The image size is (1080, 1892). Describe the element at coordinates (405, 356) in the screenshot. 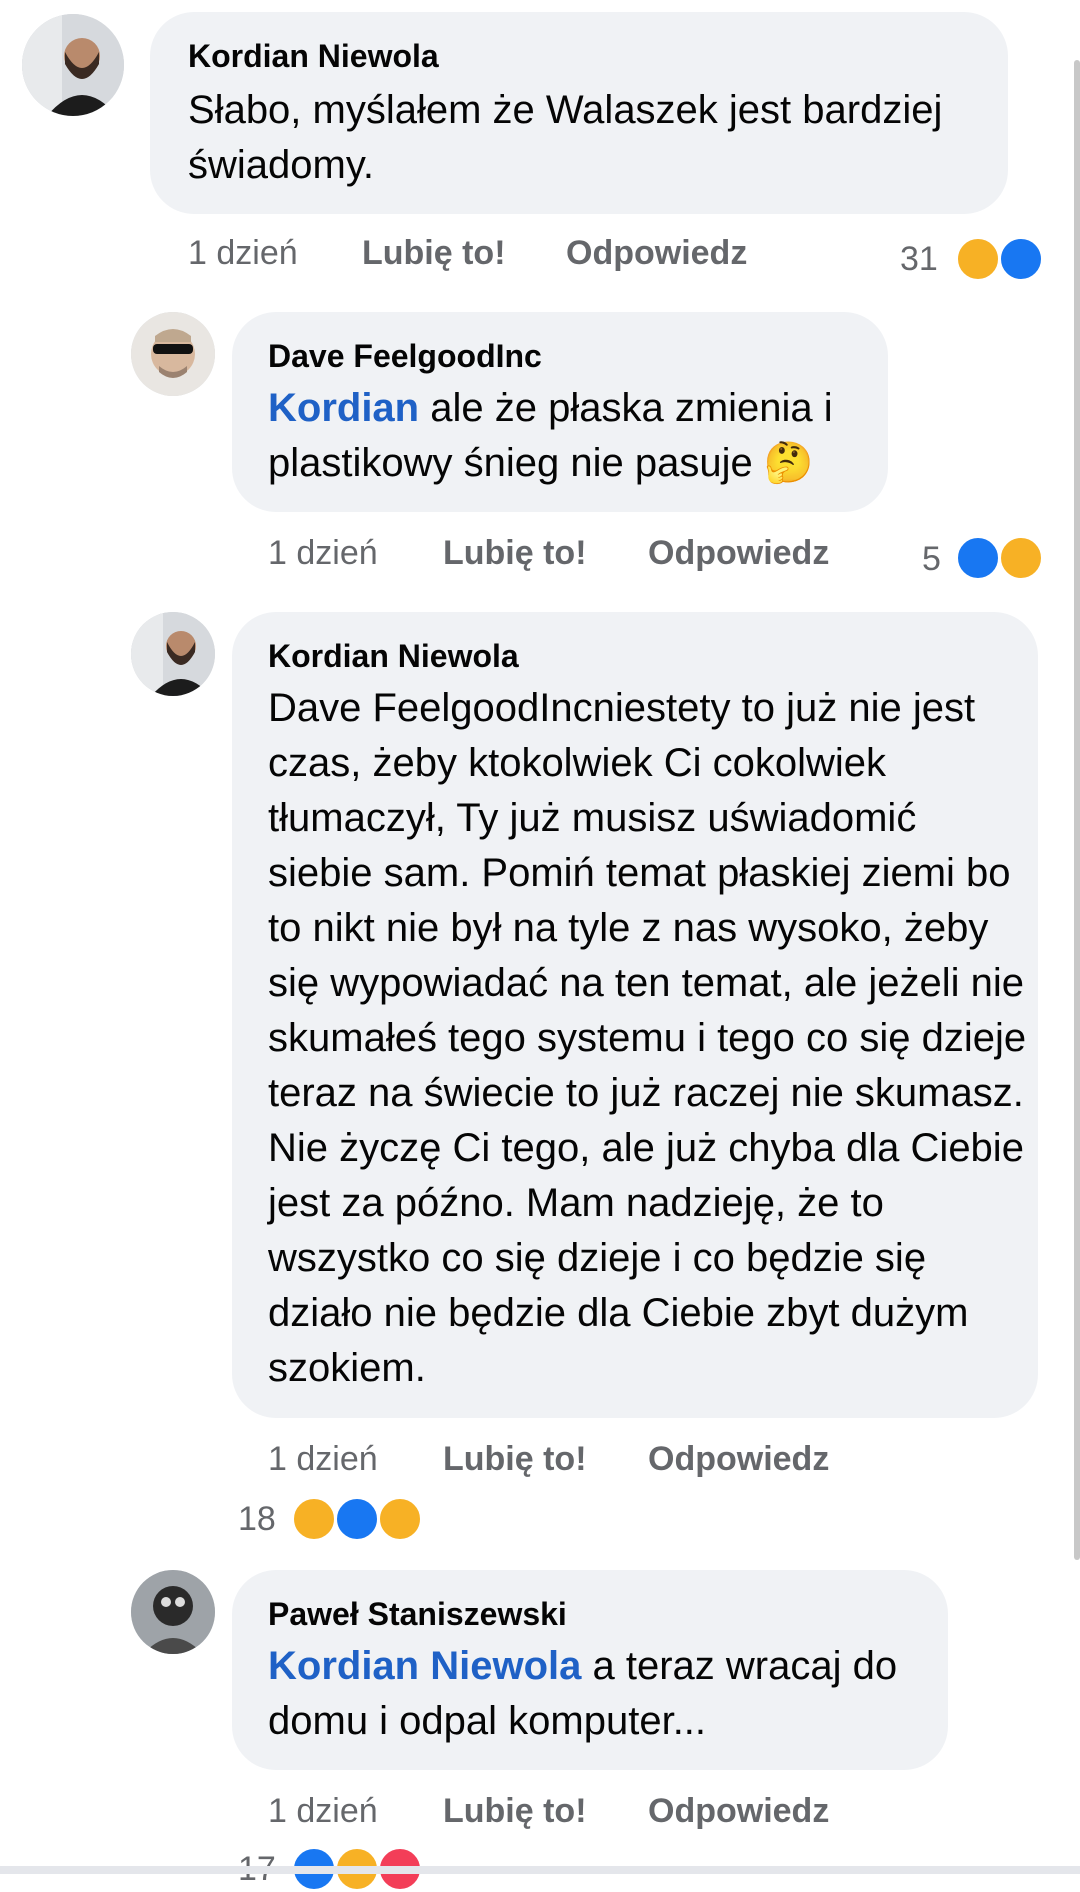

I see `comment-author: Dave FeelgoodInc` at that location.